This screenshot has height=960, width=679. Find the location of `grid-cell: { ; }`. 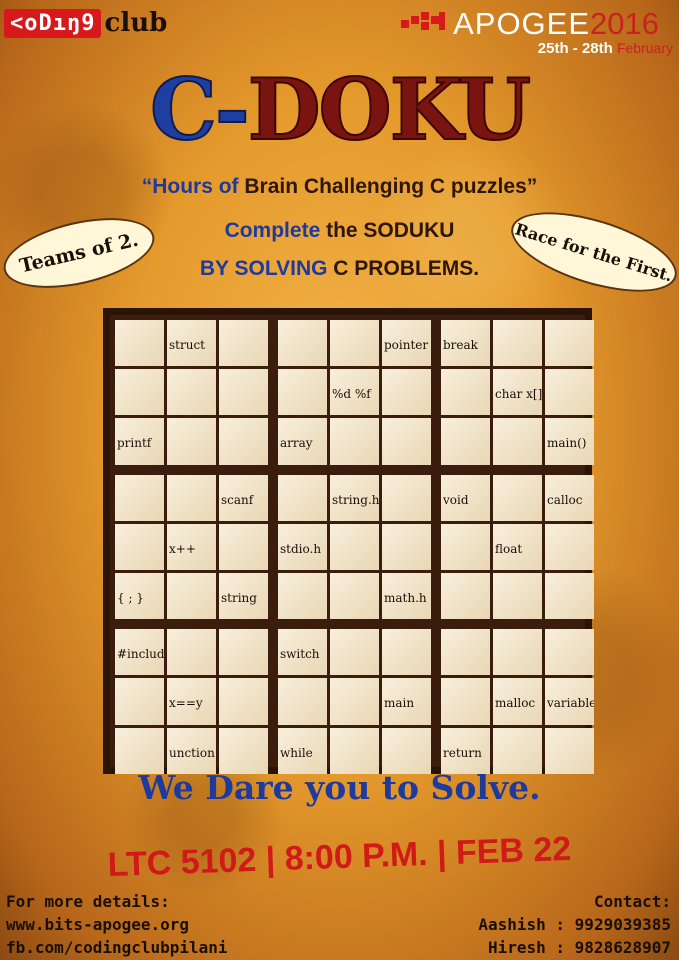

grid-cell: { ; } is located at coordinates (139, 596).